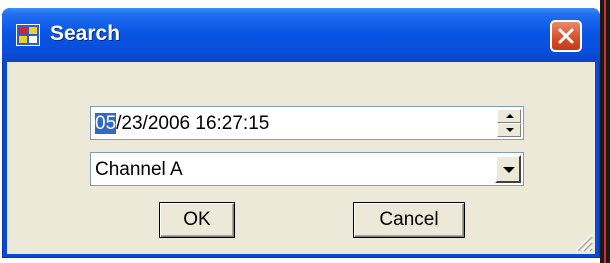  What do you see at coordinates (106, 123) in the screenshot?
I see `datetime-selected-month: 05` at bounding box center [106, 123].